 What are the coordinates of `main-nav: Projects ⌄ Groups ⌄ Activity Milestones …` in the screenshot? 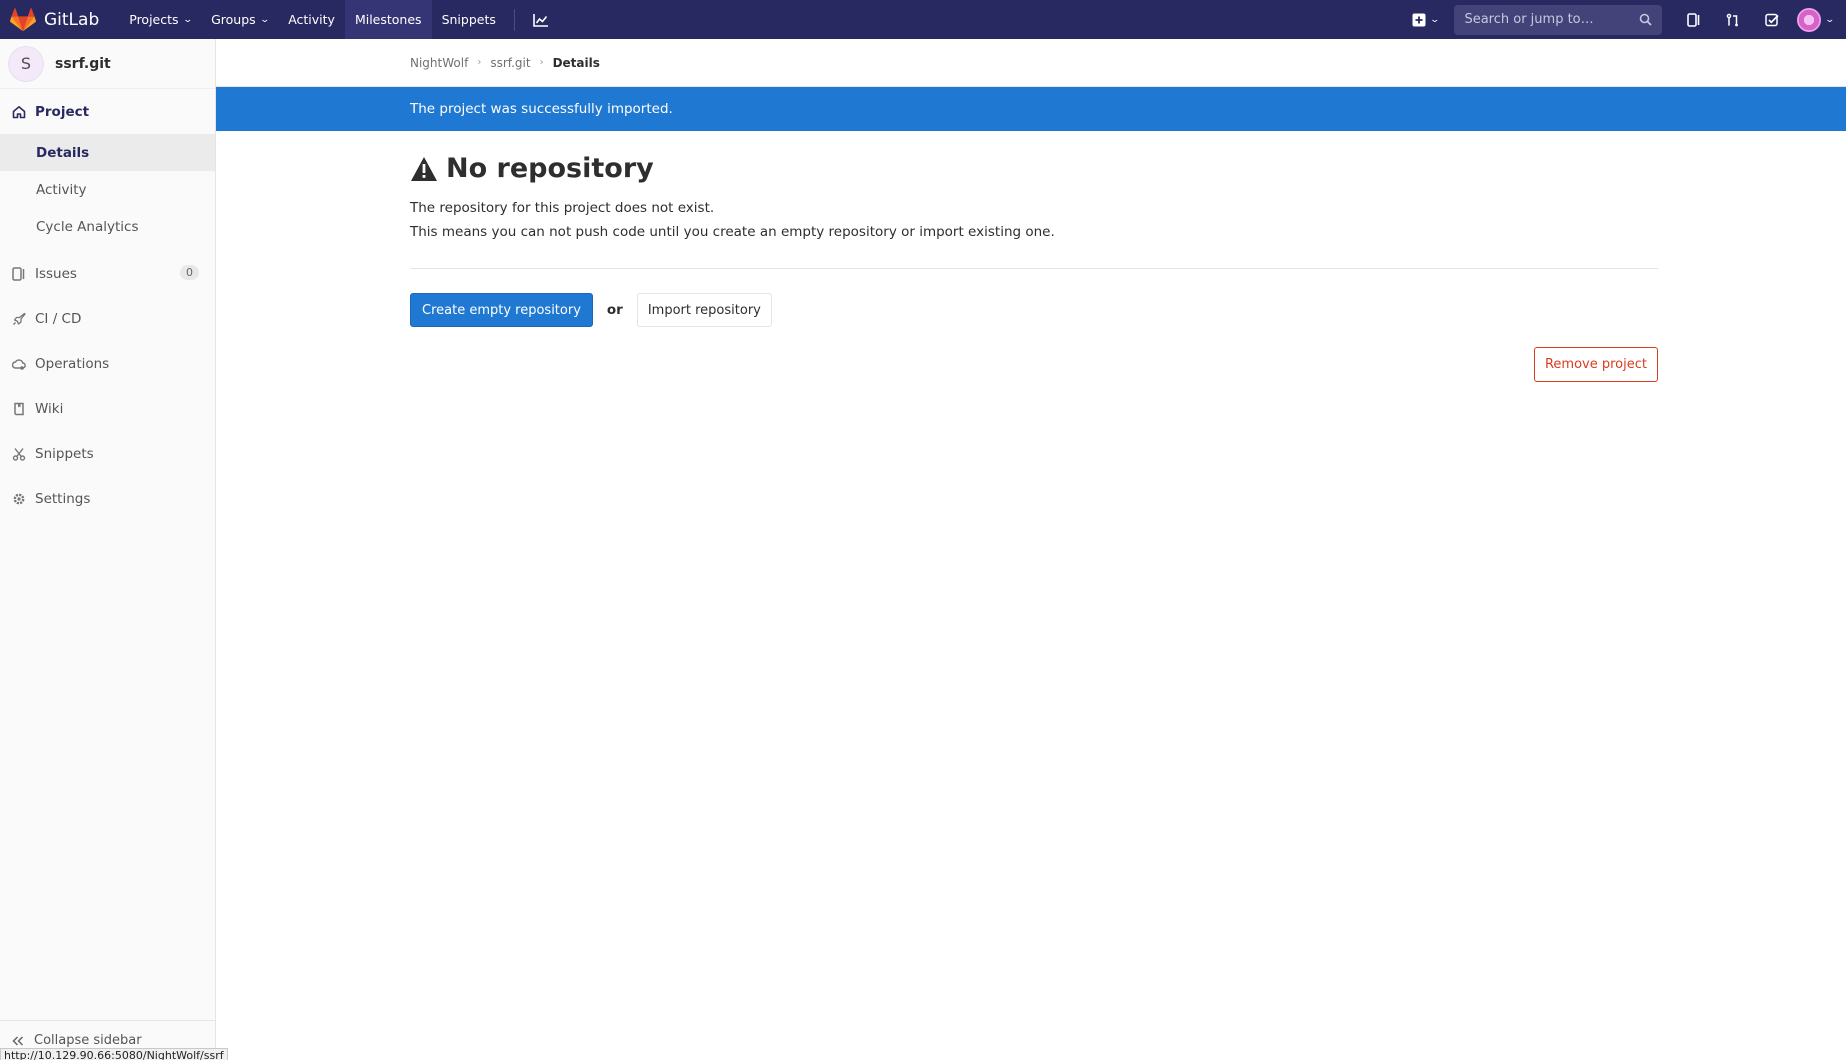 It's located at (339, 19).